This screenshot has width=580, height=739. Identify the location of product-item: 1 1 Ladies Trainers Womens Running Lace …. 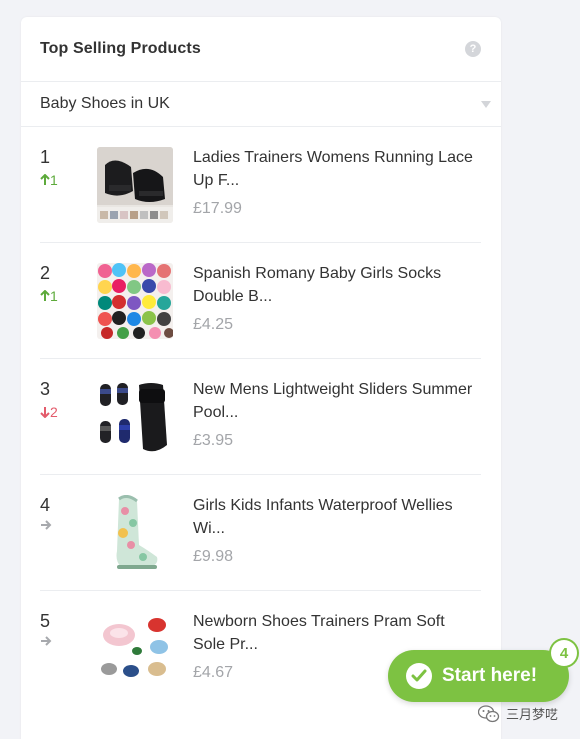
(260, 185).